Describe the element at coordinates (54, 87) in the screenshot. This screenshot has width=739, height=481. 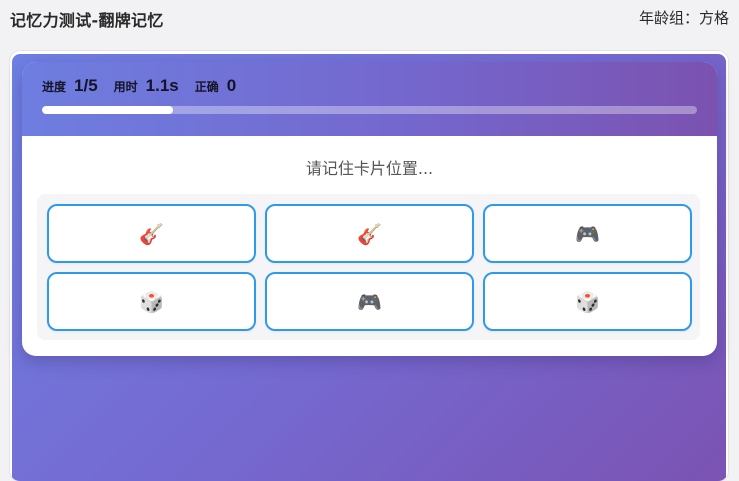
I see `progress-label: 进度` at that location.